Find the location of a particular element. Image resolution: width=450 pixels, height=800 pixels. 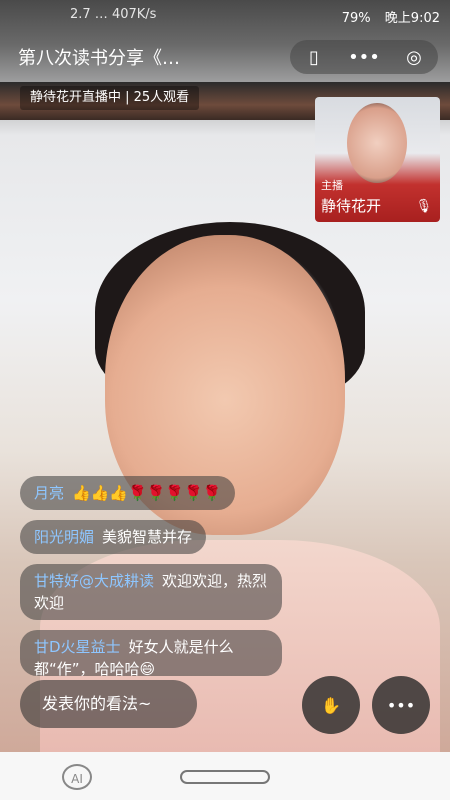

viewer-info: 静待花开直播中 | 25人观看 is located at coordinates (110, 98).